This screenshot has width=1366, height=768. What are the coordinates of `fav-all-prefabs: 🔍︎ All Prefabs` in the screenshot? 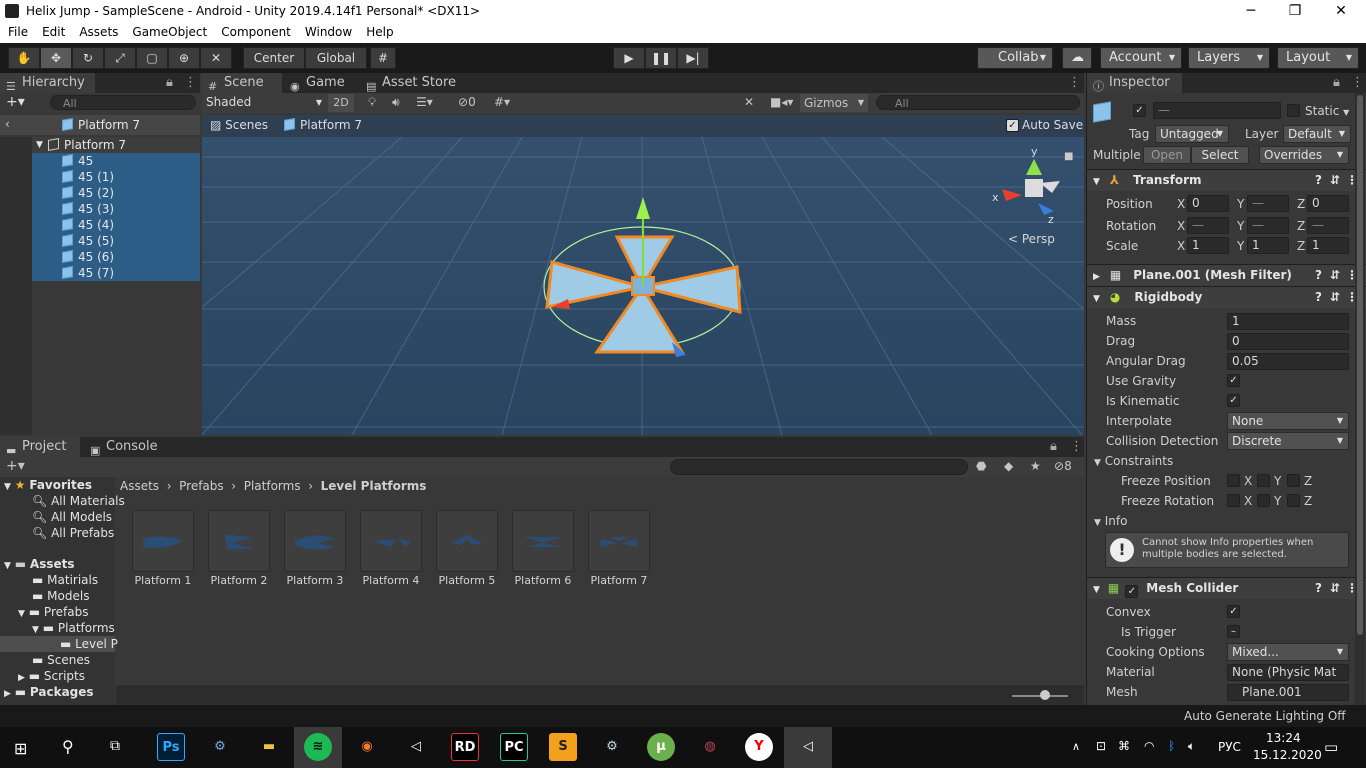 It's located at (73, 533).